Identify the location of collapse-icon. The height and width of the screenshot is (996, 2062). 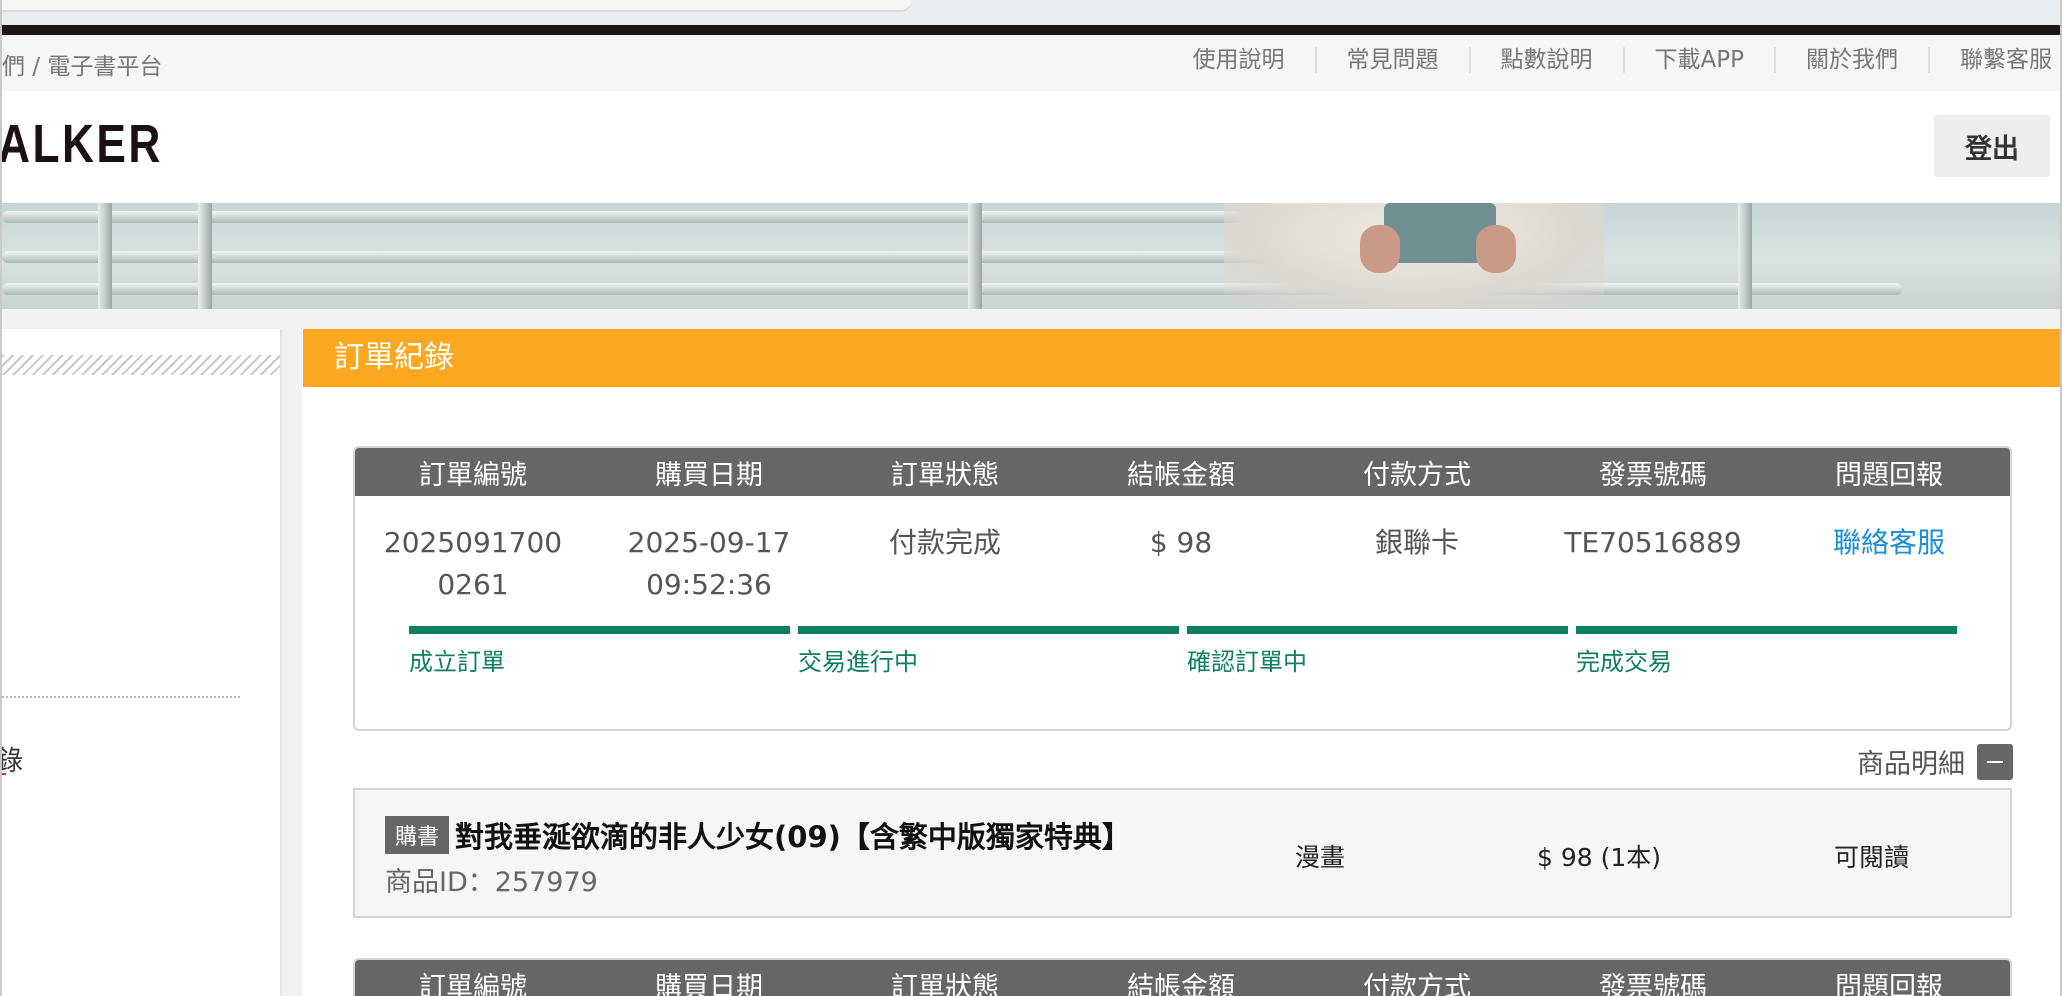
(1995, 761).